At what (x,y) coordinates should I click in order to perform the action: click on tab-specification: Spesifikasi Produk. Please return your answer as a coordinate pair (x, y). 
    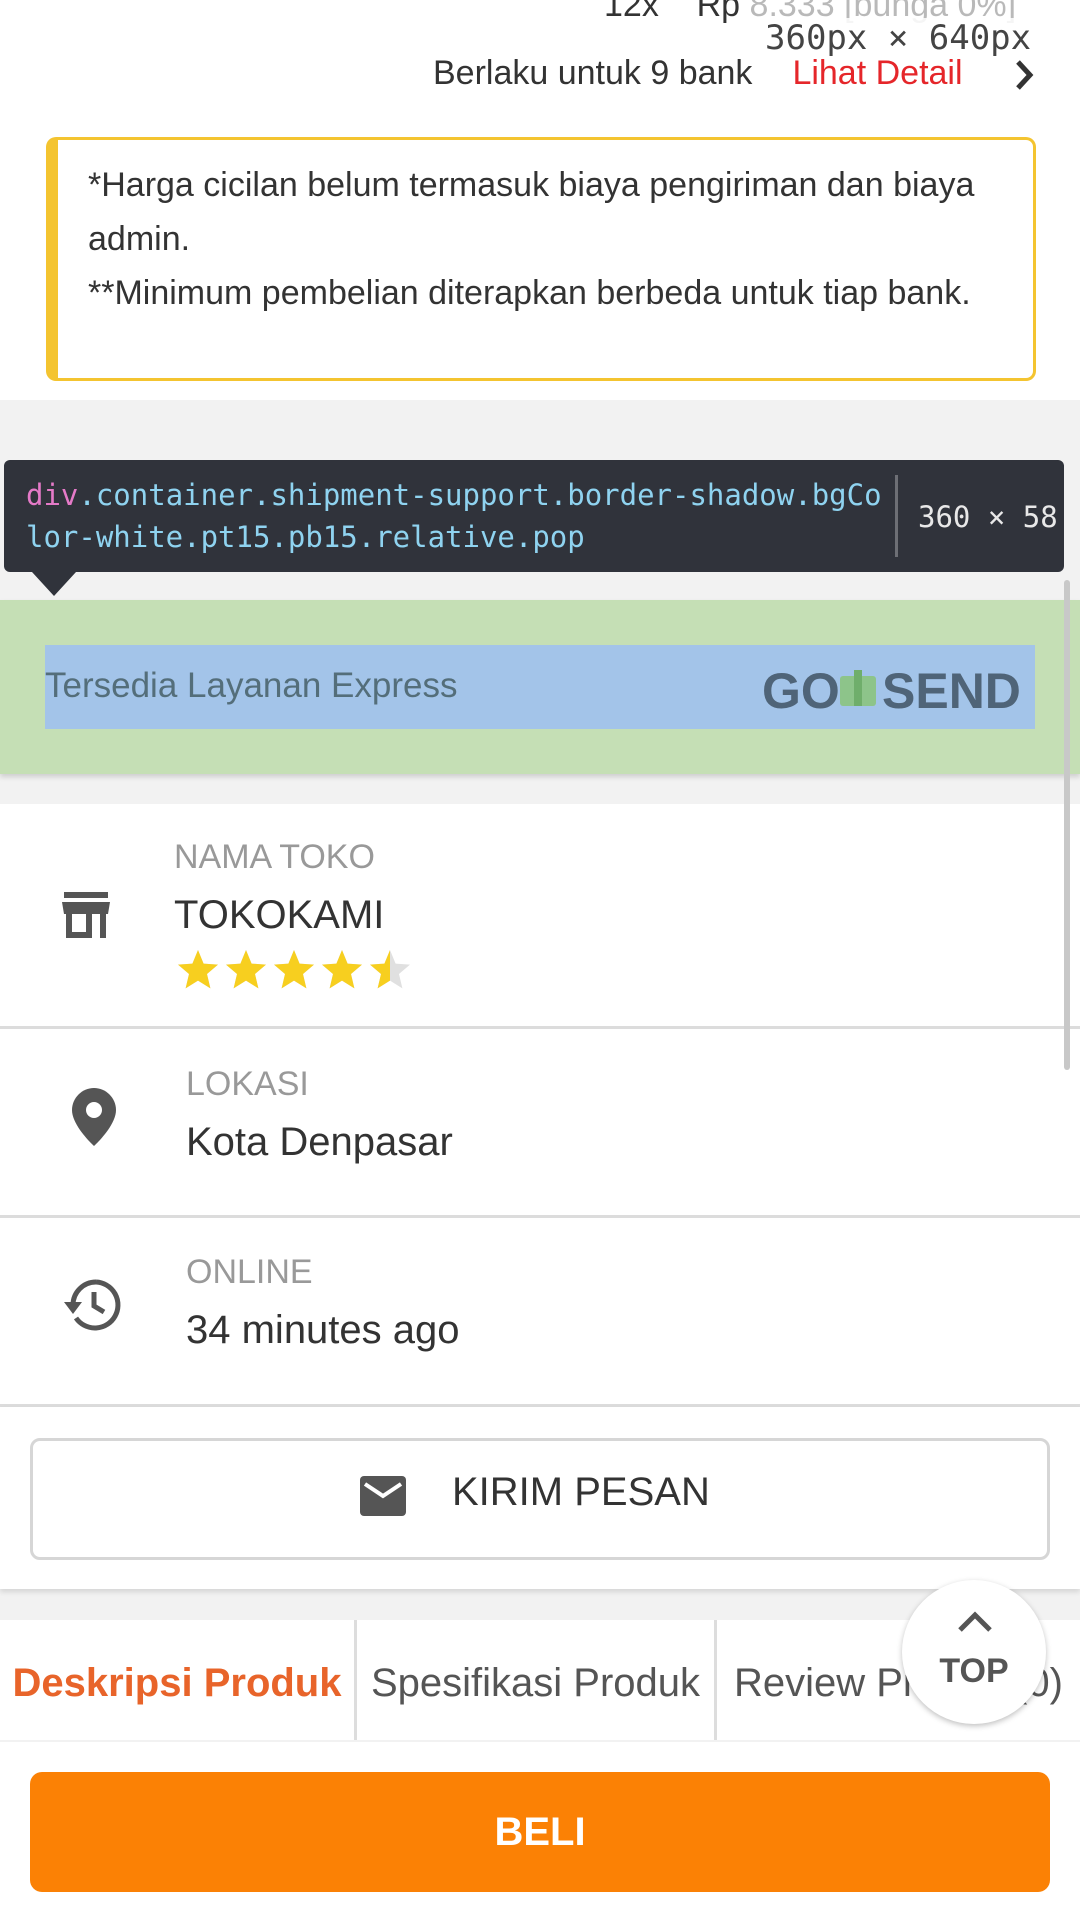
    Looking at the image, I should click on (537, 1680).